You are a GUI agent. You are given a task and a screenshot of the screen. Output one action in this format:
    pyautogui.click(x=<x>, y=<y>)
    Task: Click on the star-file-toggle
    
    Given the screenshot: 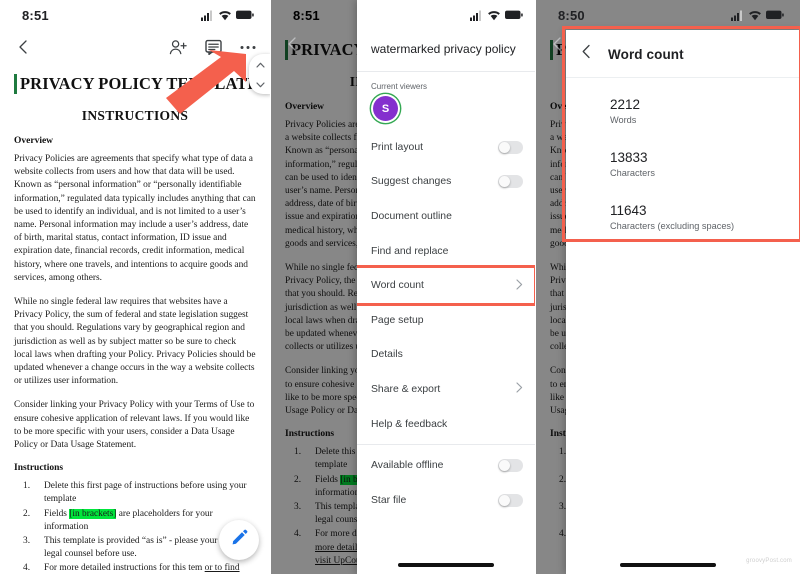 What is the action you would take?
    pyautogui.click(x=510, y=500)
    